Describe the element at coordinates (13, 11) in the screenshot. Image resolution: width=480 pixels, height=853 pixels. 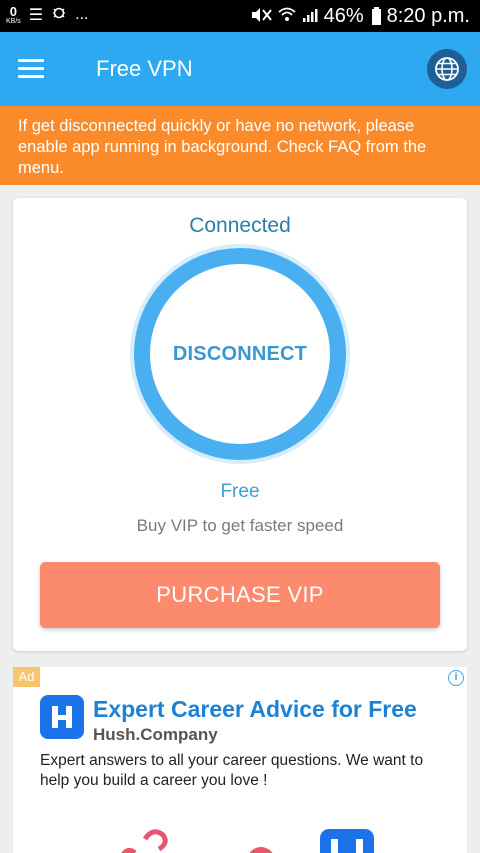
I see `network-speed-value: 0` at that location.